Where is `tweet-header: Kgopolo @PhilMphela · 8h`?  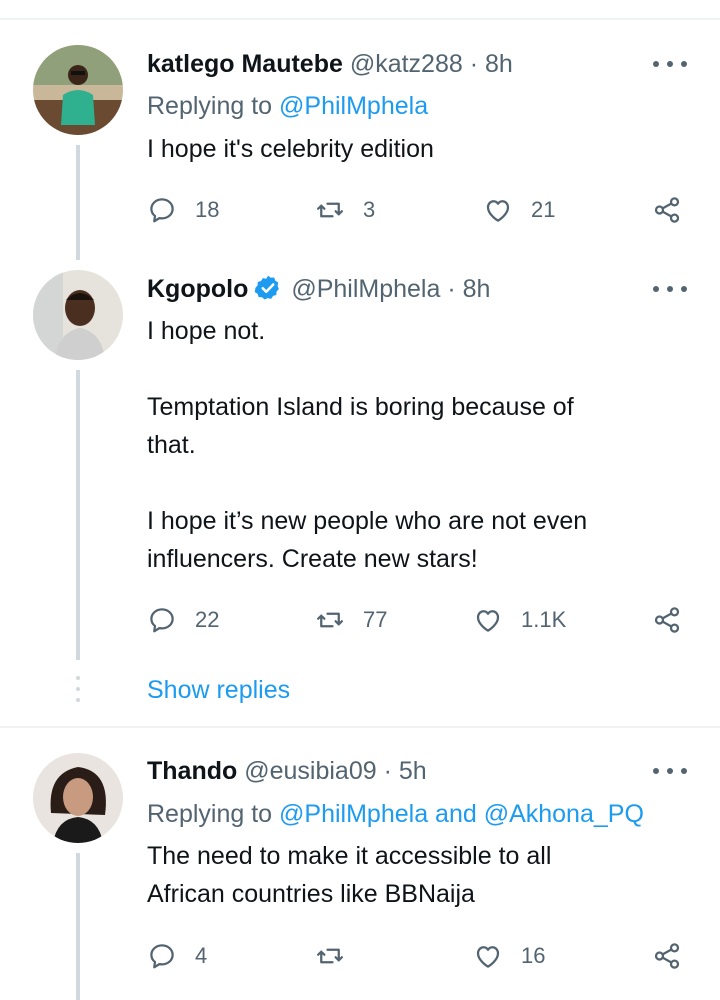 tweet-header: Kgopolo @PhilMphela · 8h is located at coordinates (318, 289).